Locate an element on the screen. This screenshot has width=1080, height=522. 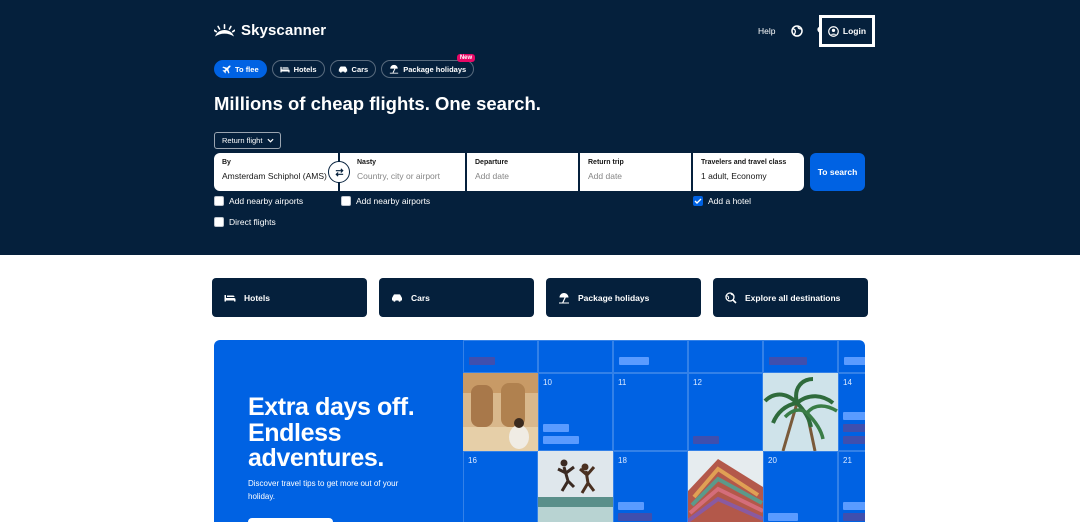
departure-field: Departure Add date is located at coordinates (522, 172).